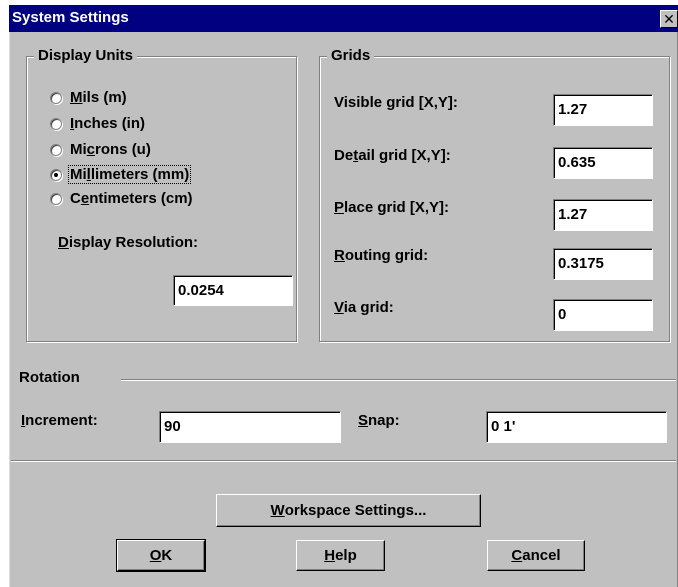 This screenshot has width=678, height=587. What do you see at coordinates (250, 427) in the screenshot?
I see `increment-input: 90` at bounding box center [250, 427].